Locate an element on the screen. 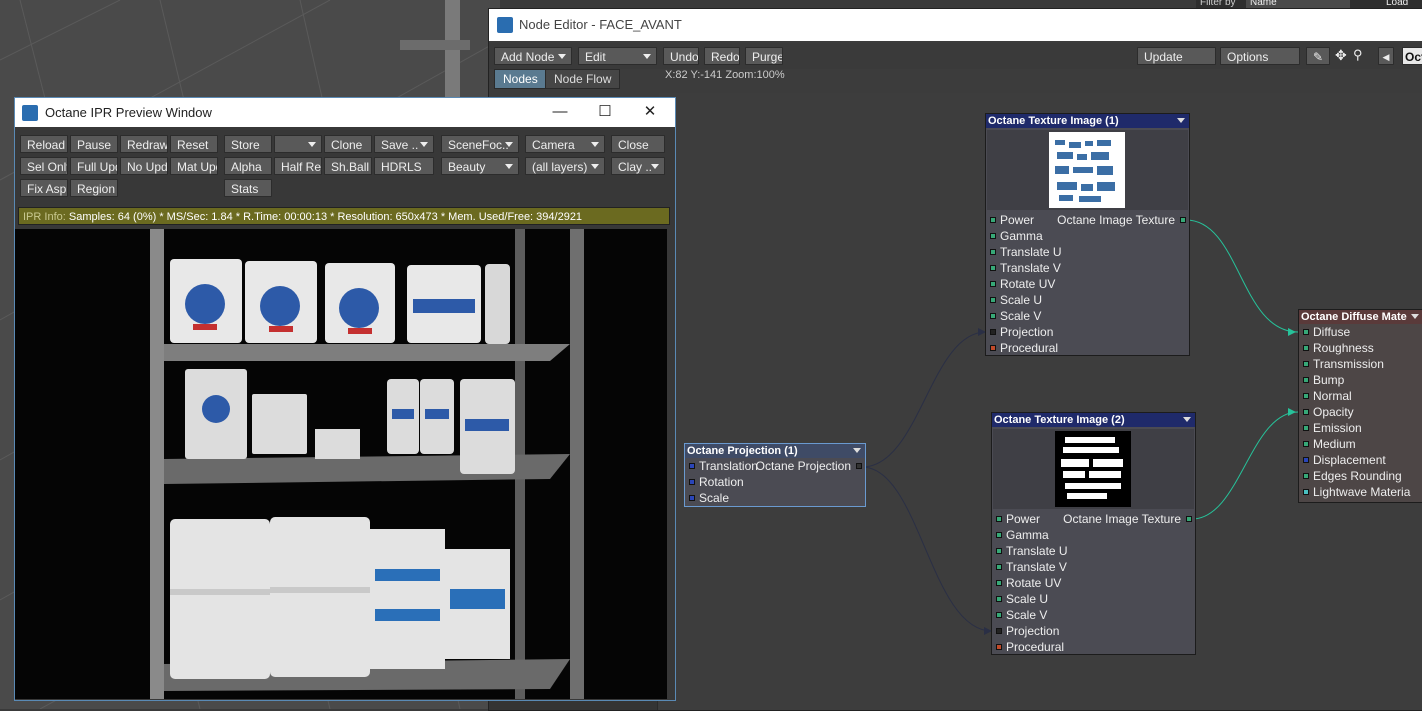  port-diffuse: Diffuse is located at coordinates (1360, 332).